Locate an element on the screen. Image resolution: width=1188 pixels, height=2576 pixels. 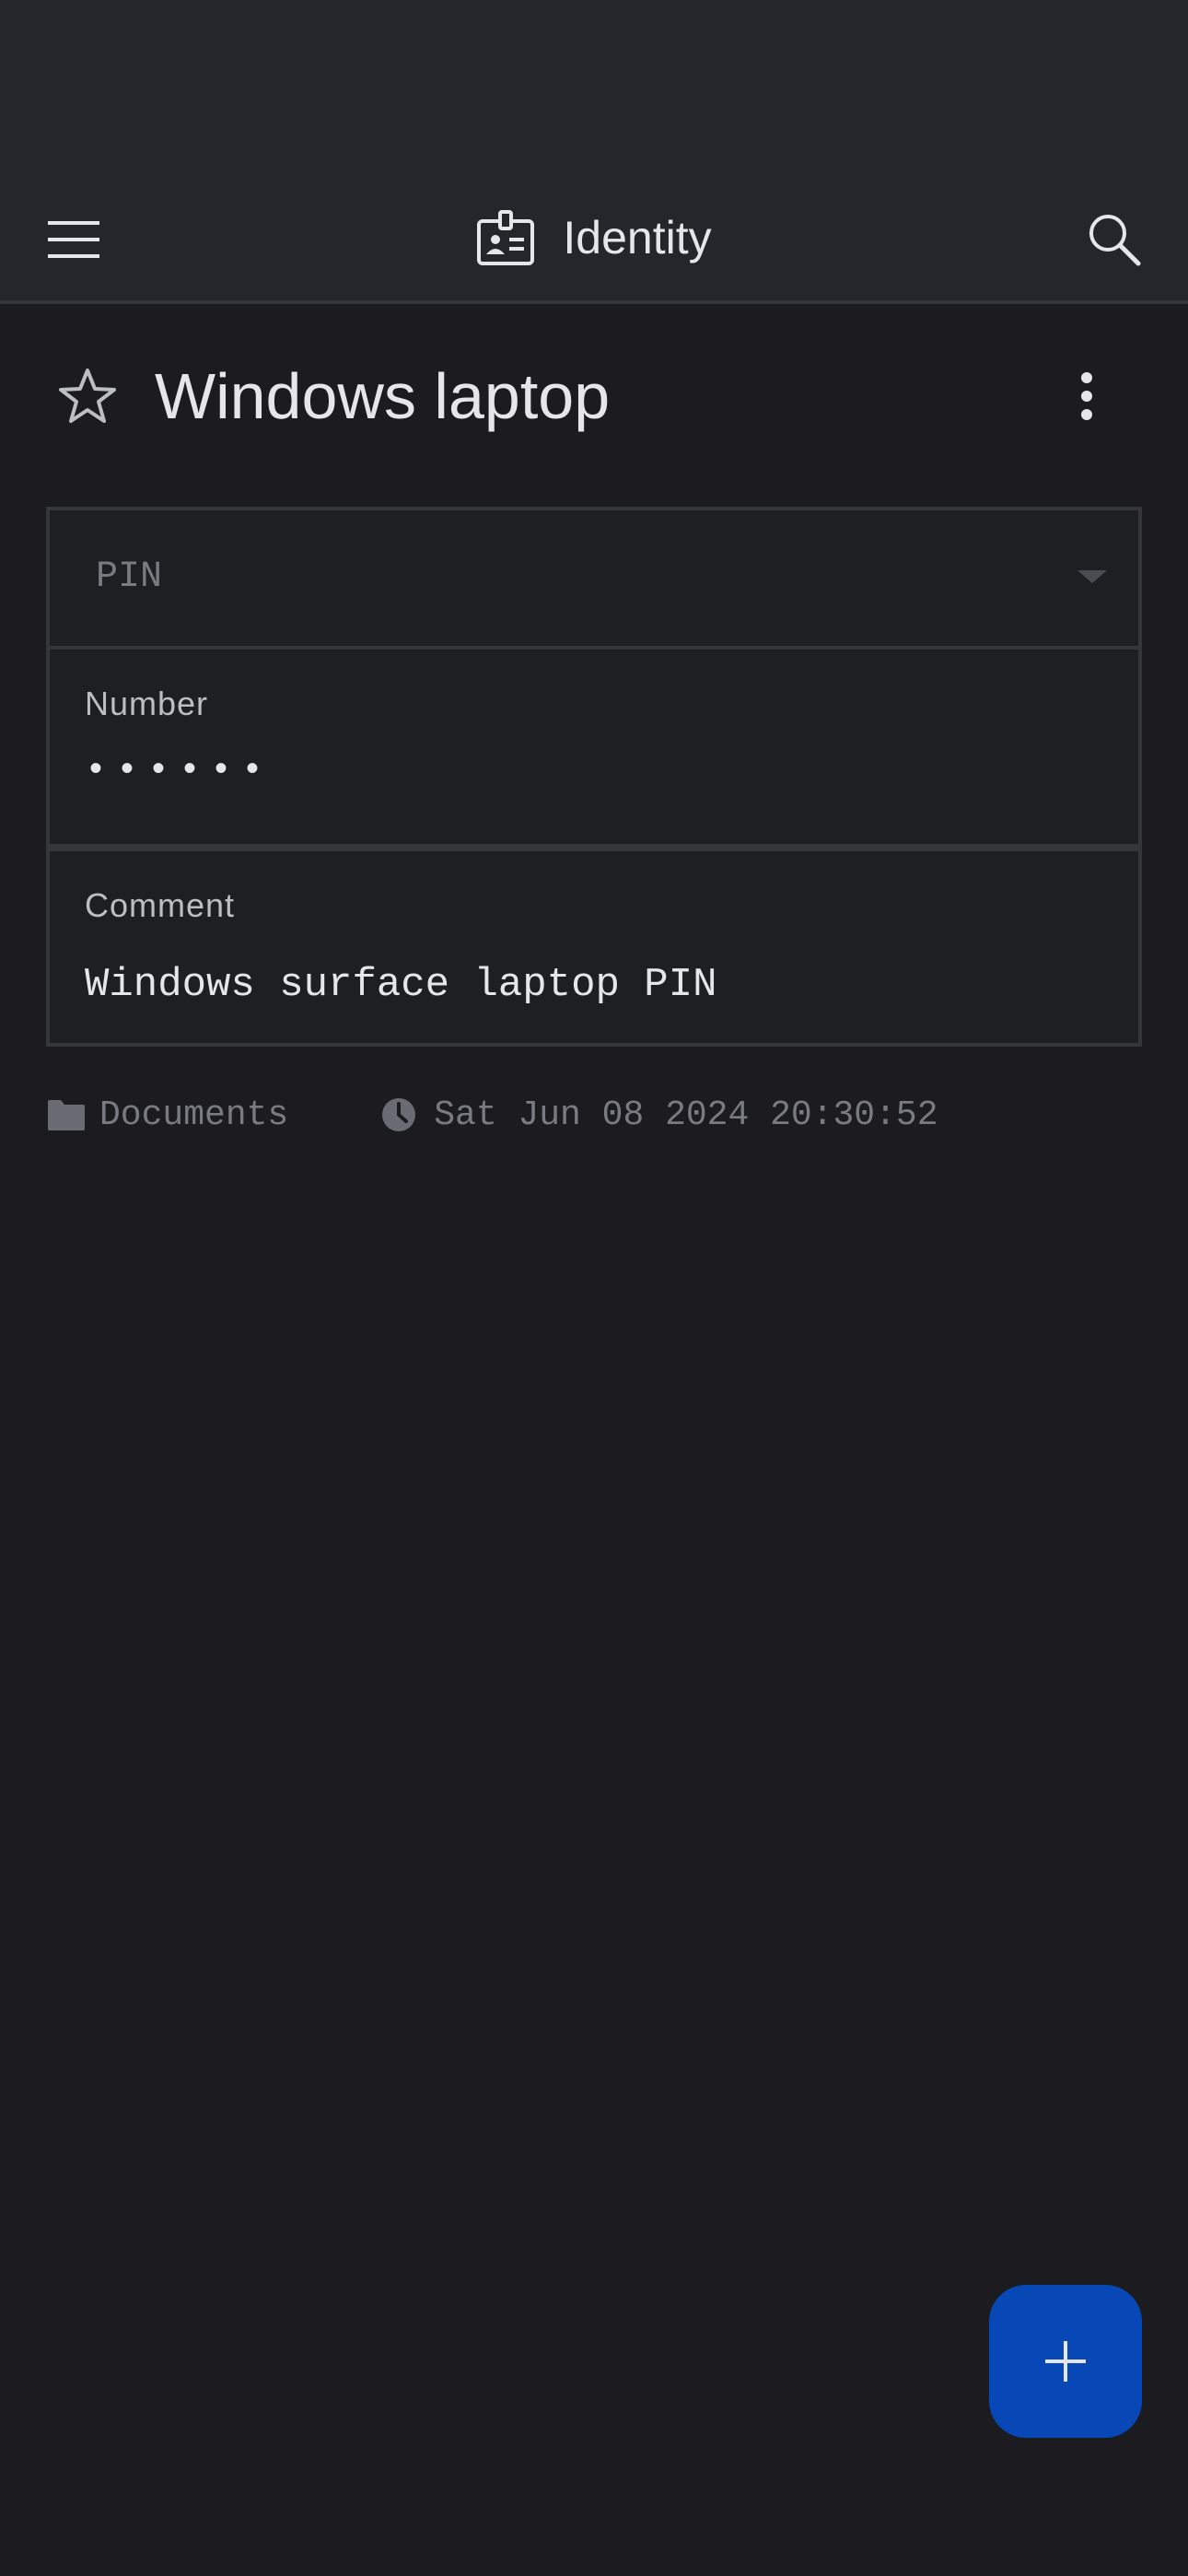
folder-name: Documents is located at coordinates (194, 1115).